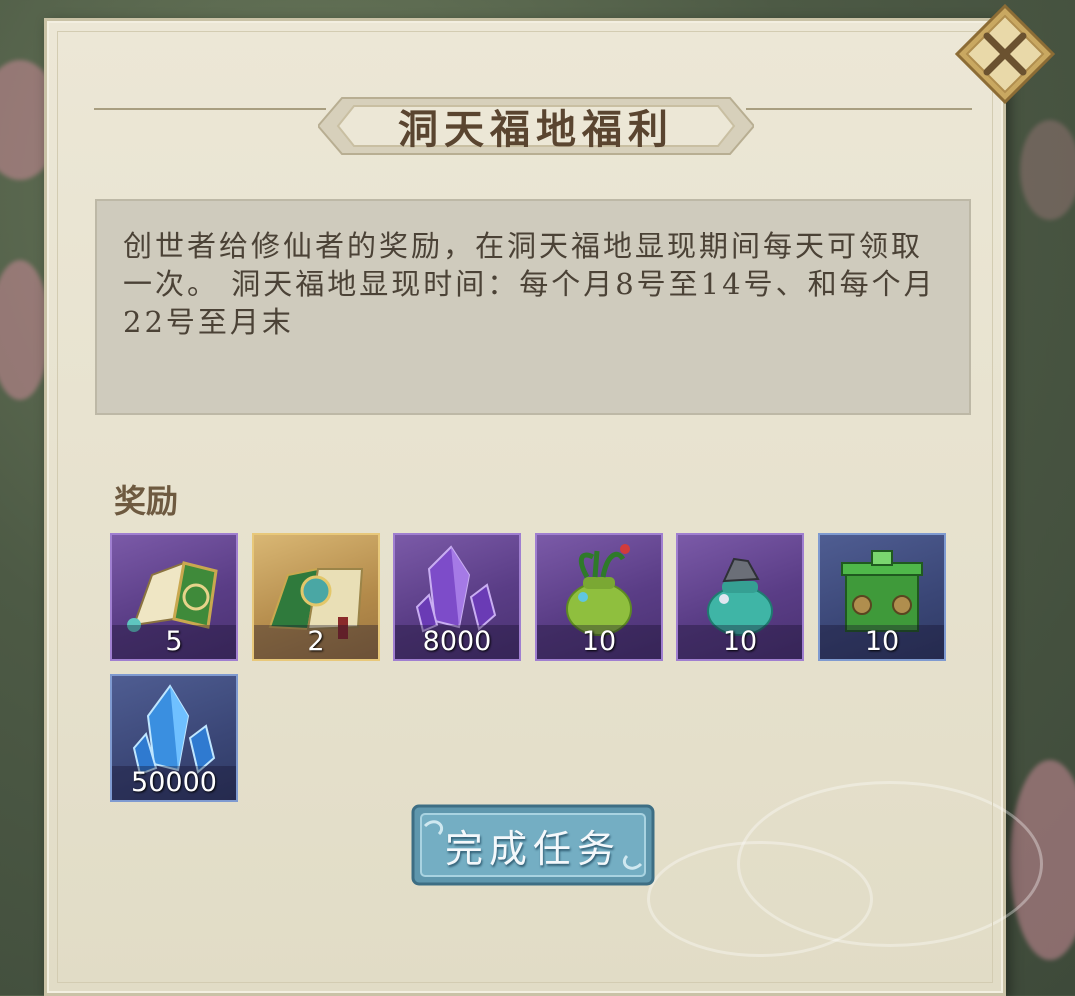  What do you see at coordinates (146, 501) in the screenshot?
I see `rewards-label: 奖励` at bounding box center [146, 501].